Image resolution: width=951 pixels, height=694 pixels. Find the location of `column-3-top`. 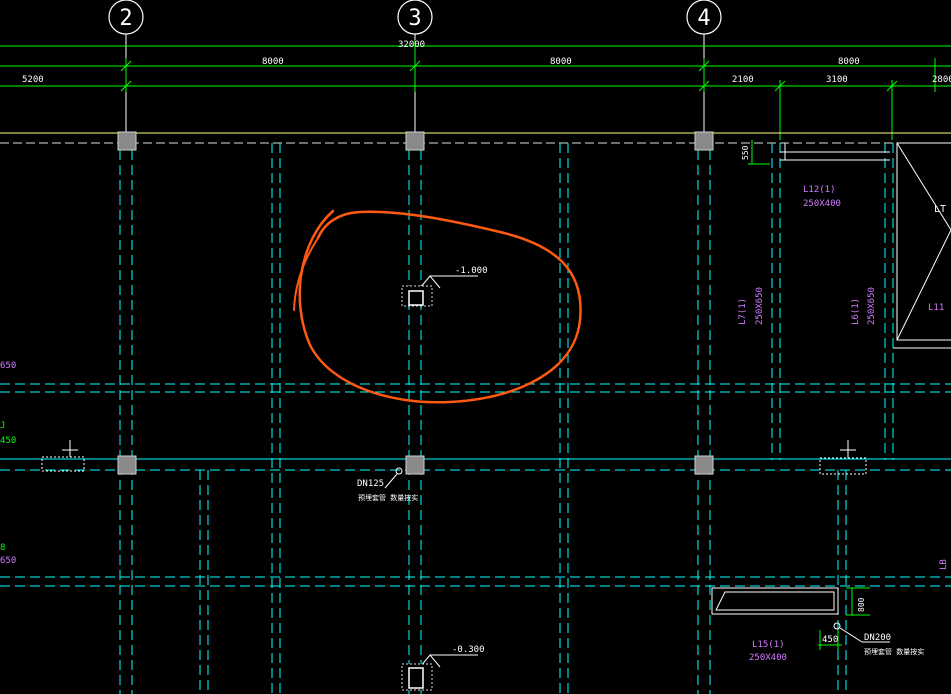

column-3-top is located at coordinates (415, 141).